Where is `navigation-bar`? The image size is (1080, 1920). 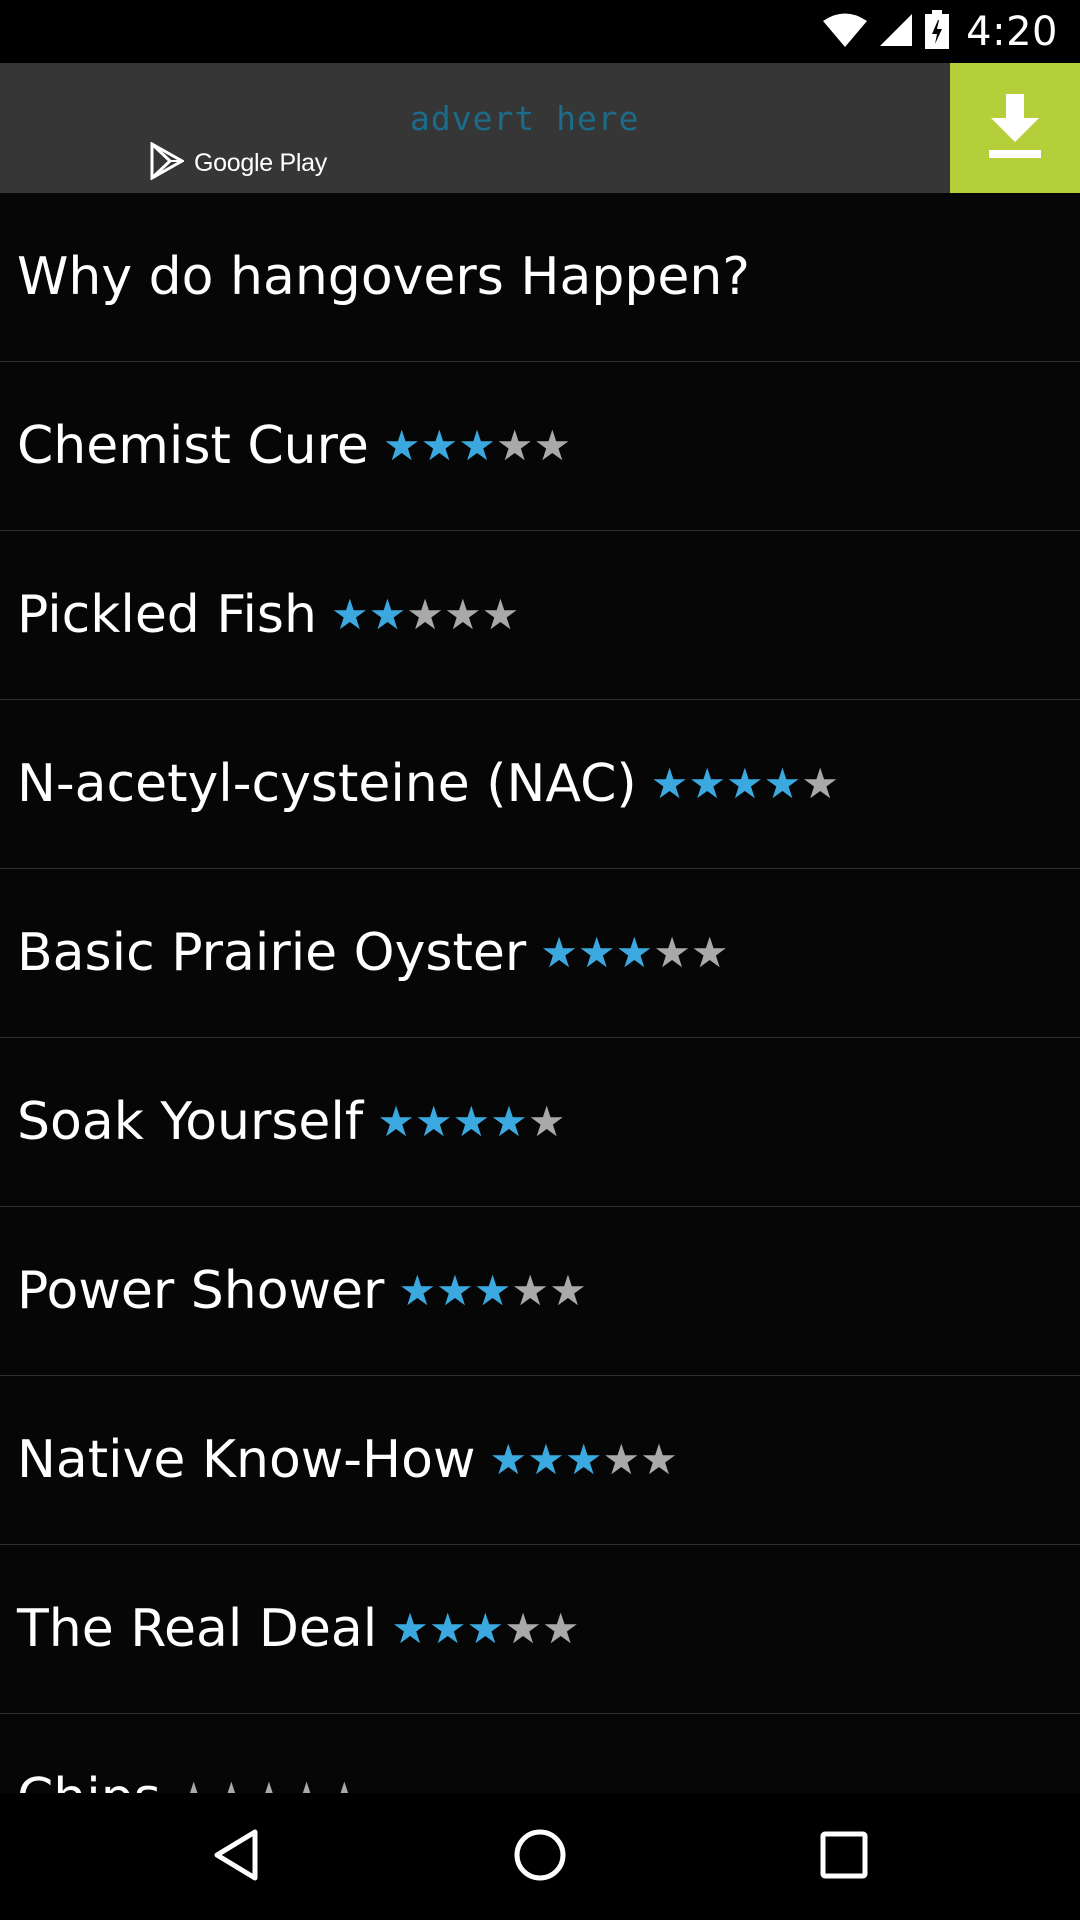
navigation-bar is located at coordinates (540, 1856).